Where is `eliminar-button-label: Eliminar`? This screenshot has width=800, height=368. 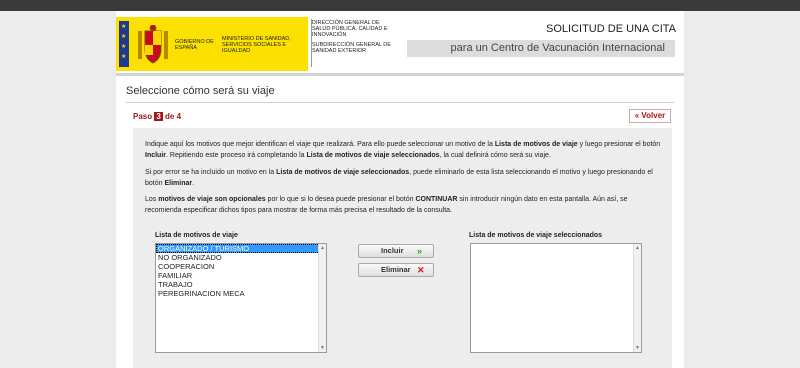
eliminar-button-label: Eliminar is located at coordinates (396, 269).